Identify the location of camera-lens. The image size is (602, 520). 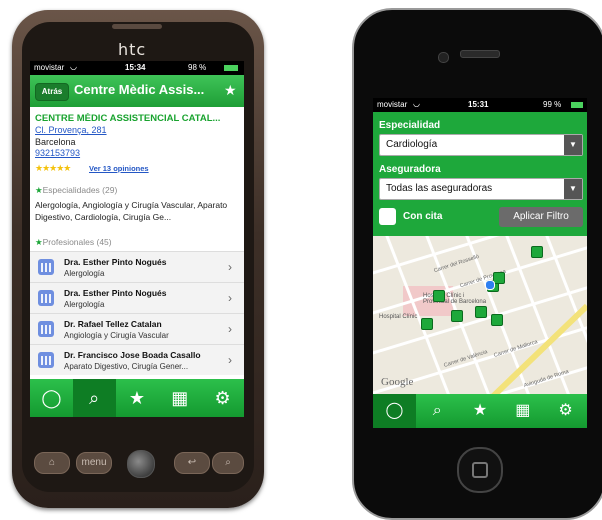
(443, 57).